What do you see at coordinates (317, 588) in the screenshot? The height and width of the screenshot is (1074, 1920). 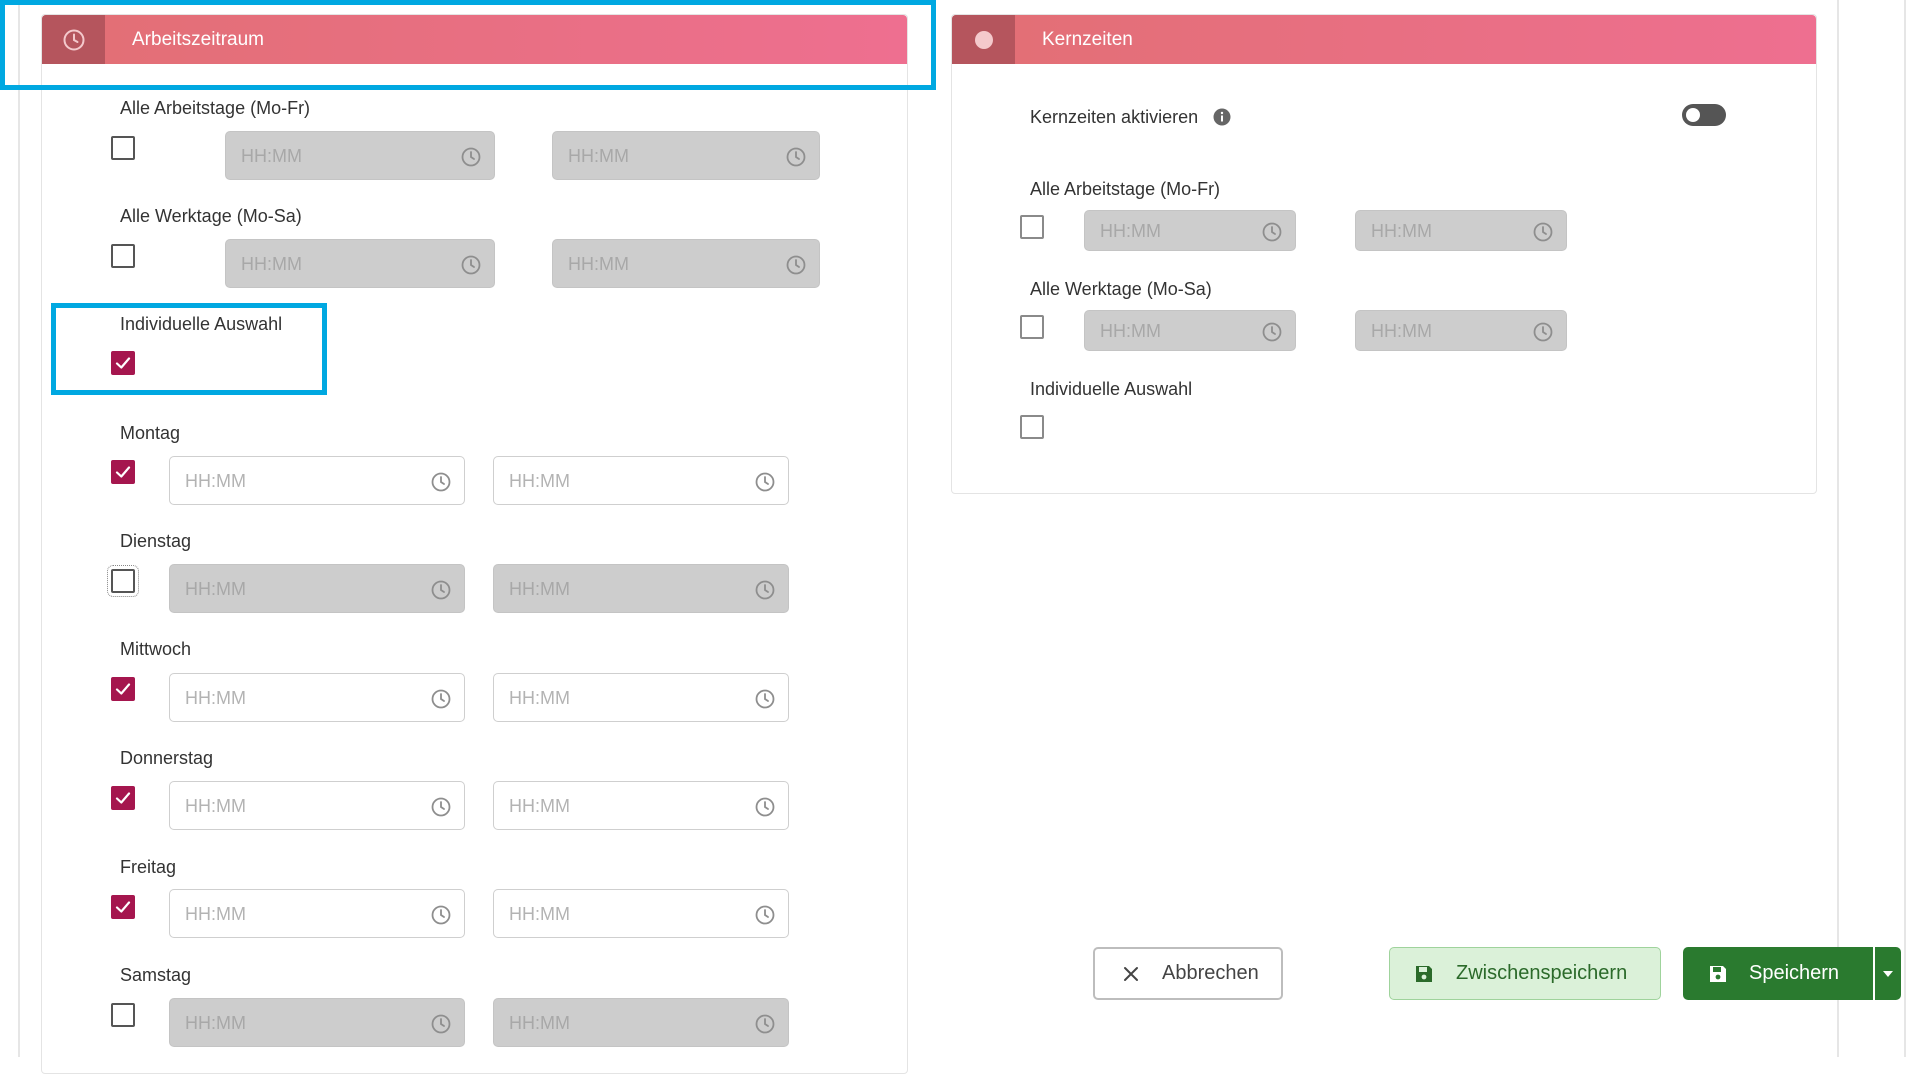 I see `time-from-dienstag: HH:MM` at bounding box center [317, 588].